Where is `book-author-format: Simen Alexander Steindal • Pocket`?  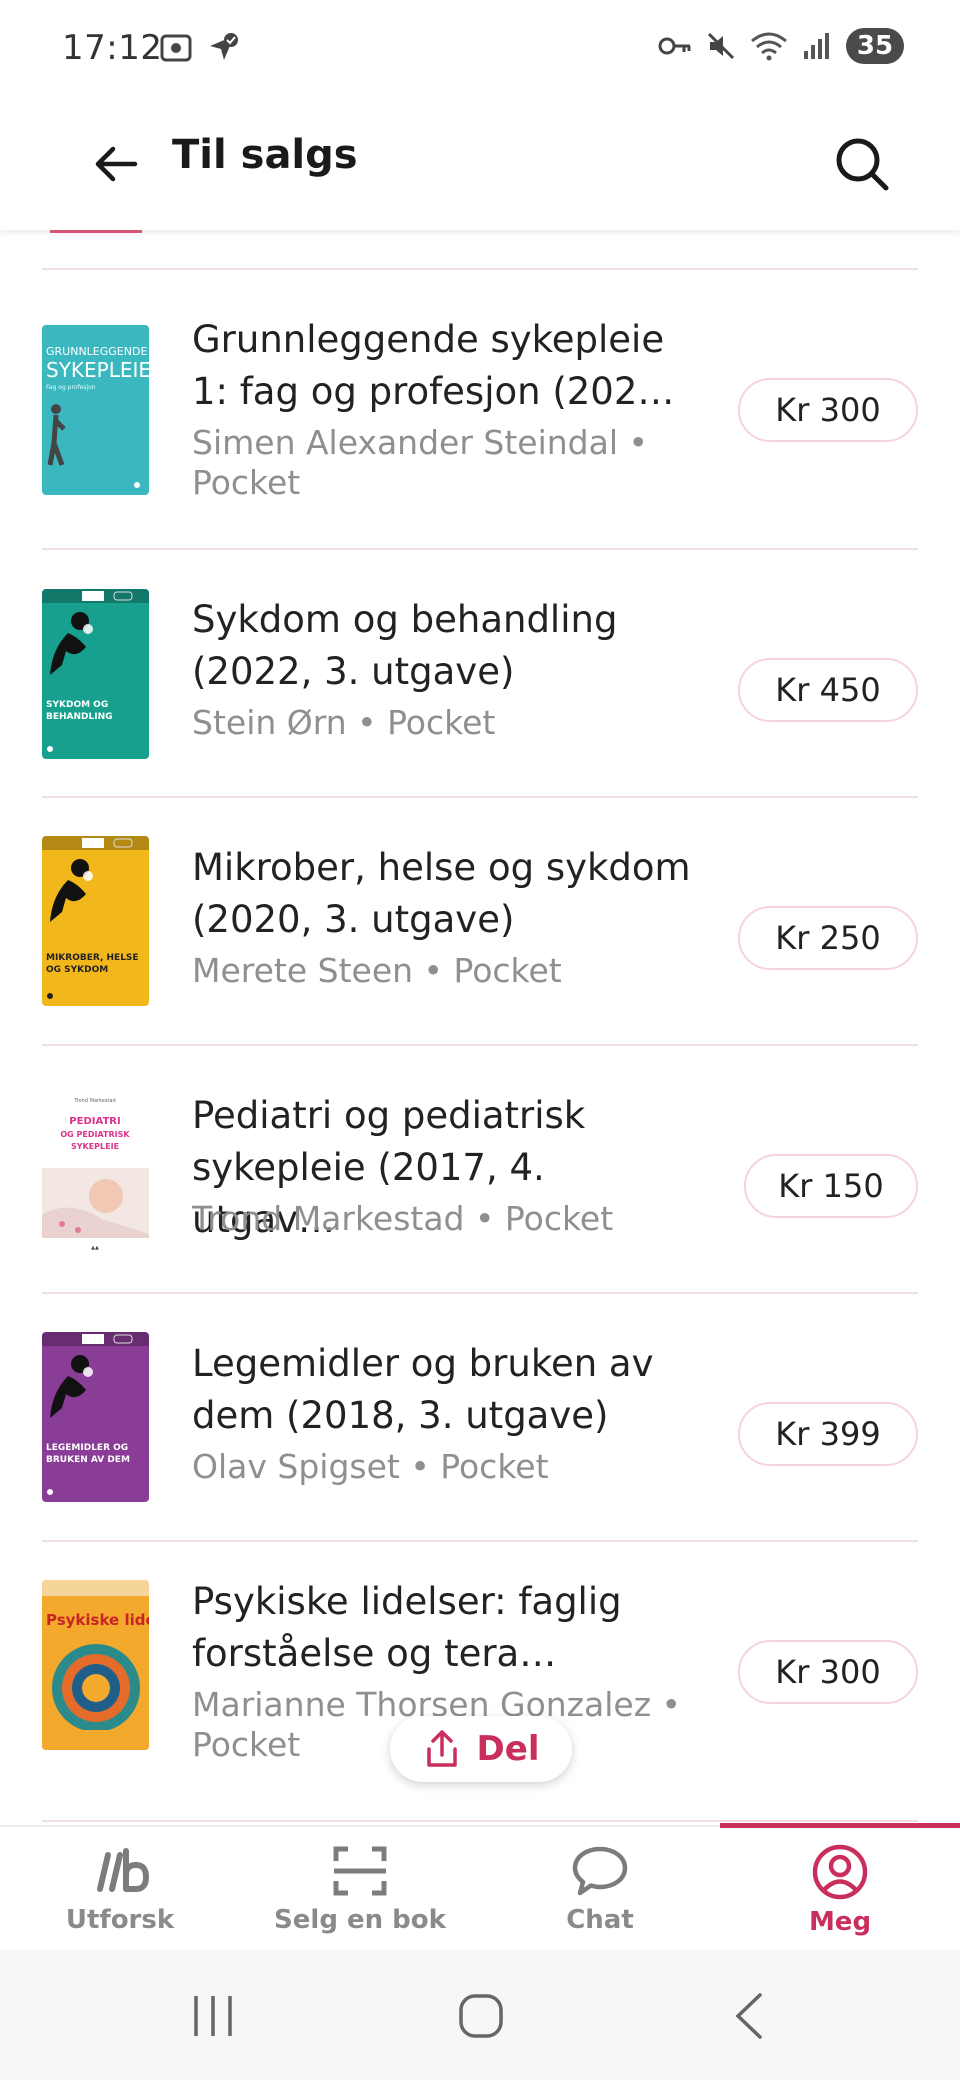 book-author-format: Simen Alexander Steindal • Pocket is located at coordinates (420, 462).